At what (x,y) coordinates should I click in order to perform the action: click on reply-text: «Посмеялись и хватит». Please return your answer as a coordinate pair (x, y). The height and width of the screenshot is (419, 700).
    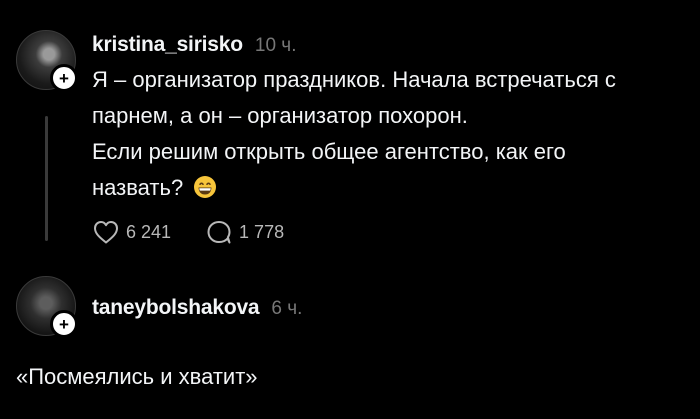
    Looking at the image, I should click on (137, 376).